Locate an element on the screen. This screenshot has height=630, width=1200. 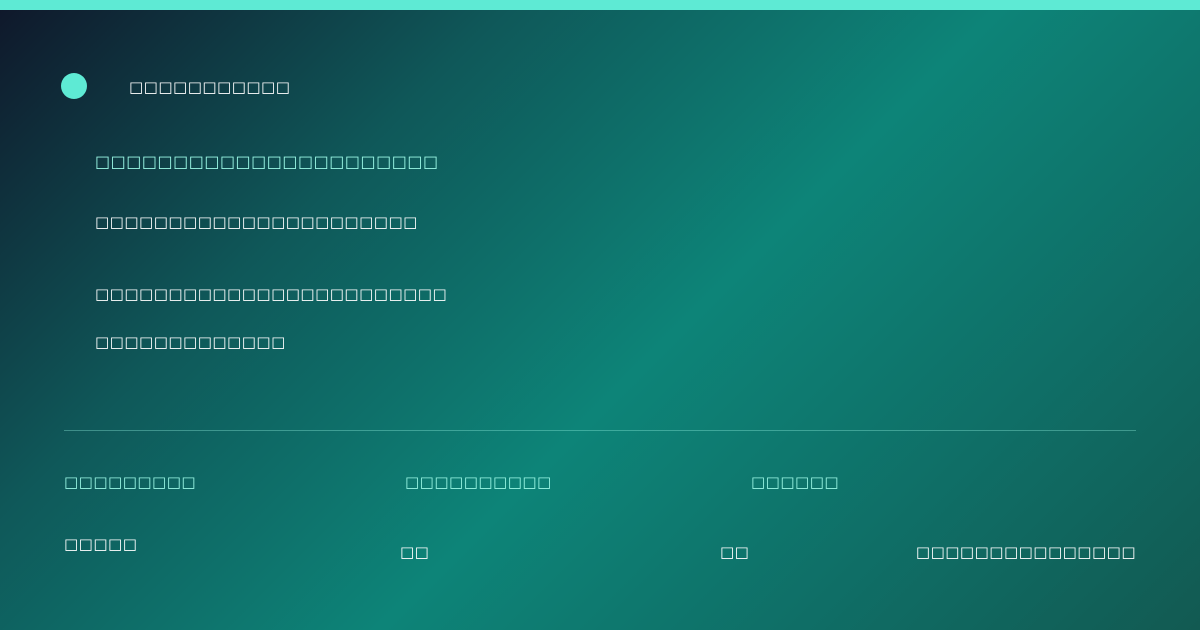
stat-value: □□□□□ is located at coordinates (101, 544).